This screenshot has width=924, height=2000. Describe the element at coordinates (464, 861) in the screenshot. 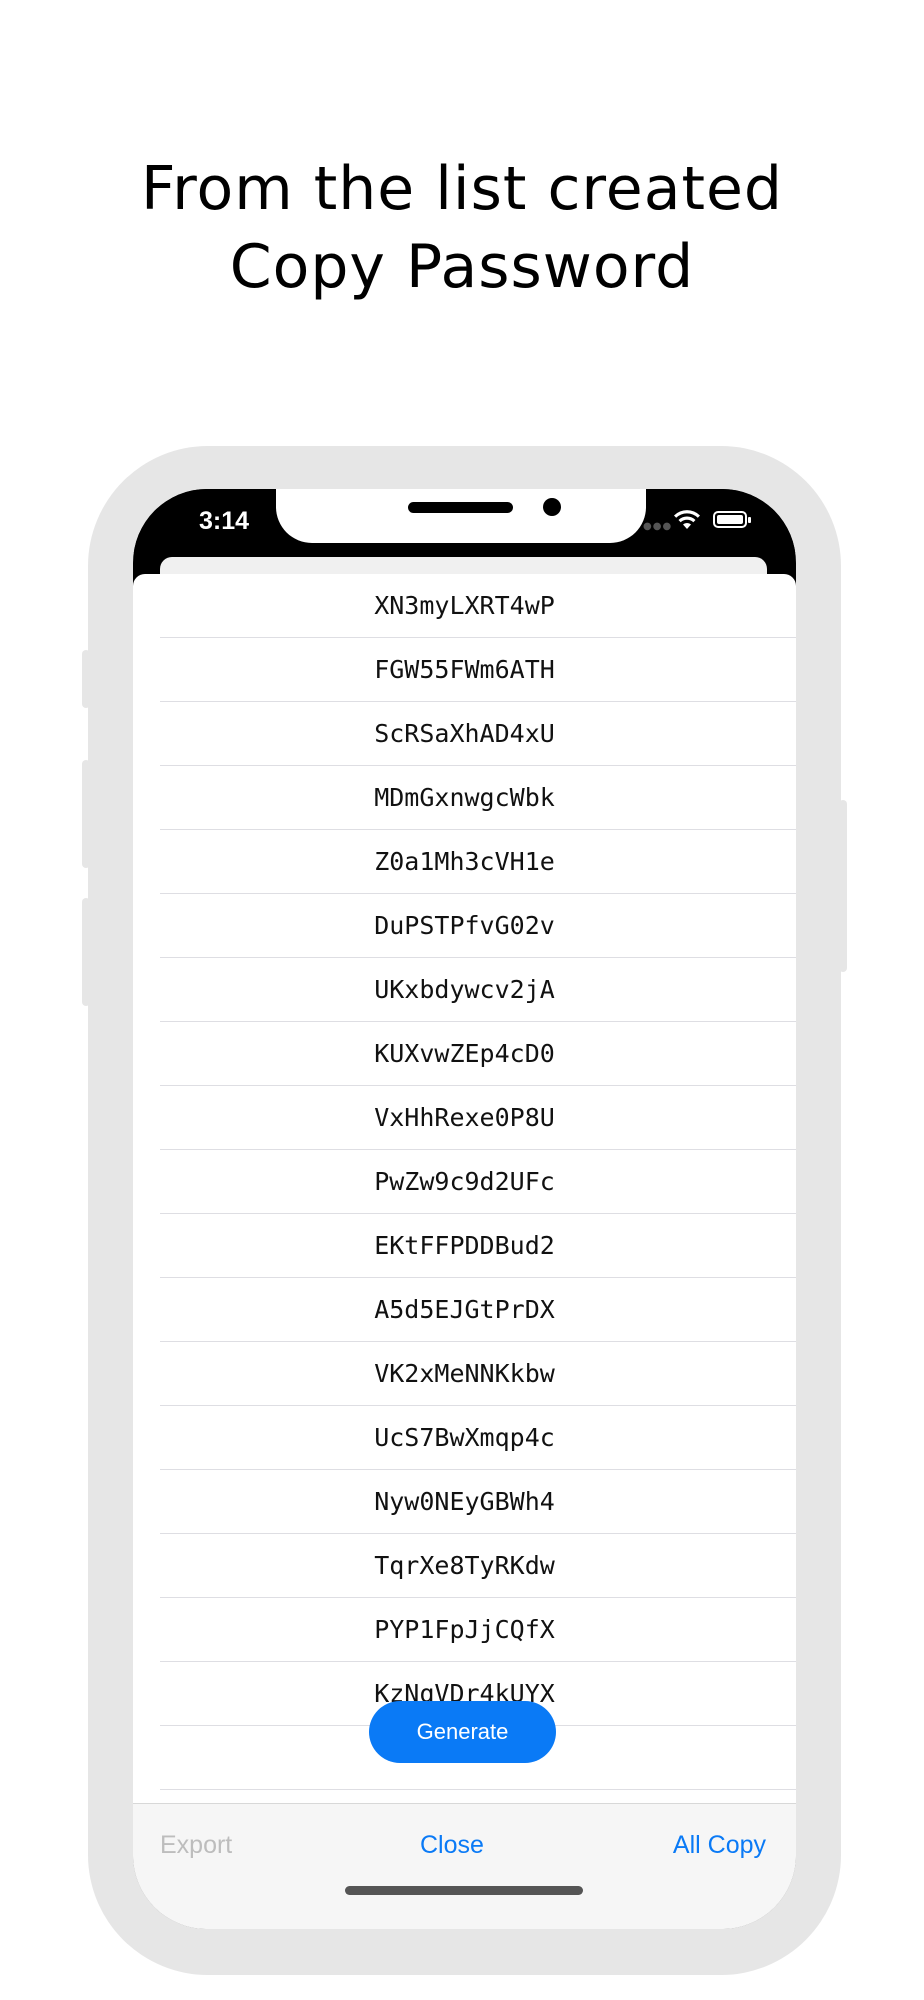

I see `password-text: Z0a1Mh3cVH1e` at that location.